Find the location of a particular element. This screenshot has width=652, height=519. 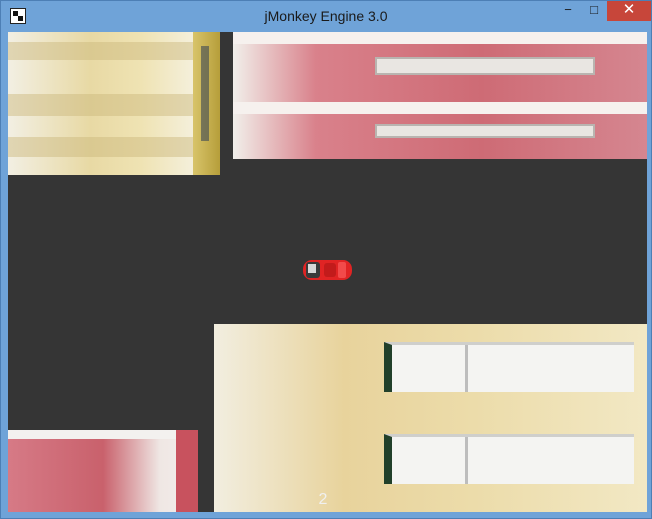

building-yellow-top-left-side is located at coordinates (206, 103).